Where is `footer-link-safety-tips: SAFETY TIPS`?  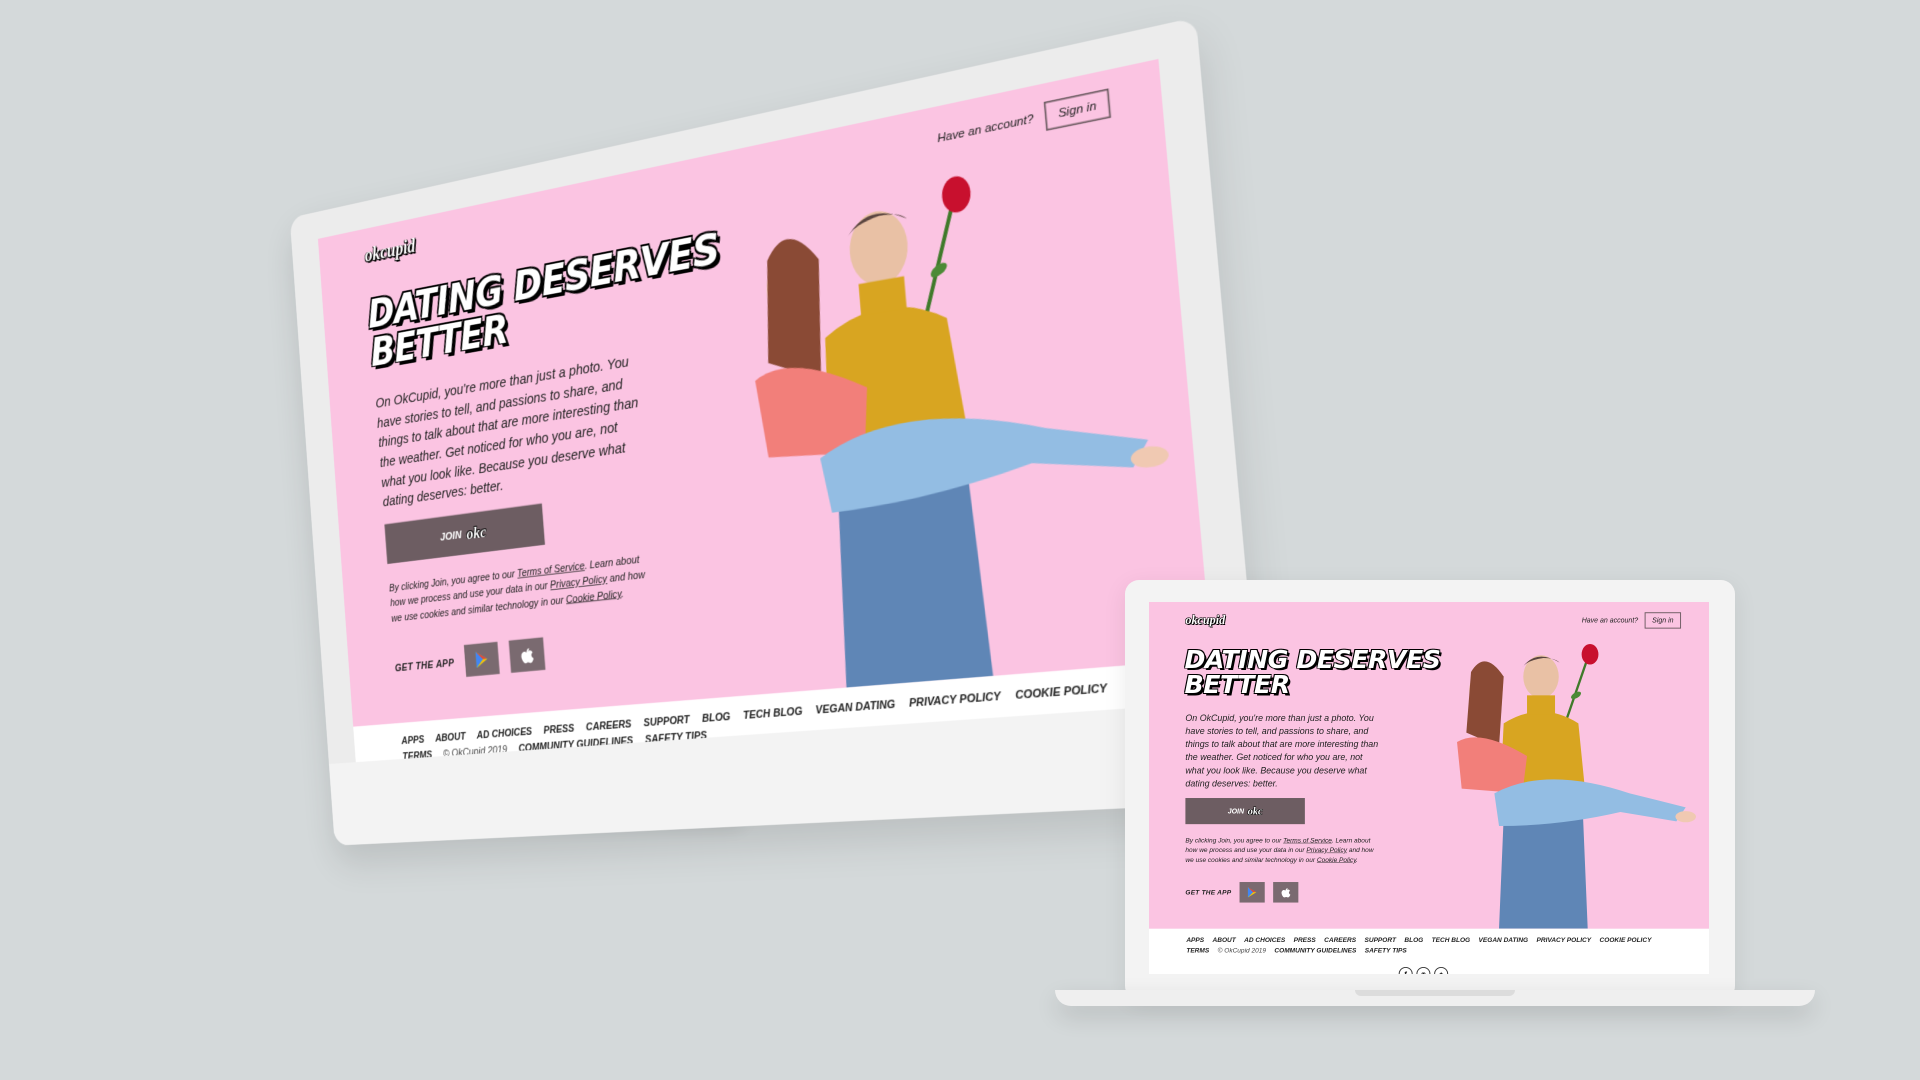
footer-link-safety-tips: SAFETY TIPS is located at coordinates (1386, 949).